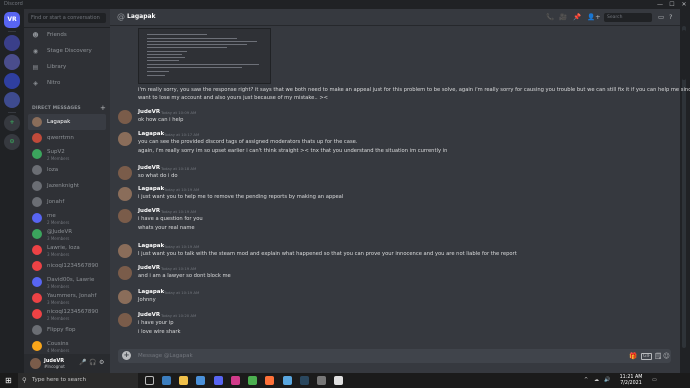 This screenshot has height=388, width=690. Describe the element at coordinates (654, 380) in the screenshot. I see `notification-icon: ▭` at that location.